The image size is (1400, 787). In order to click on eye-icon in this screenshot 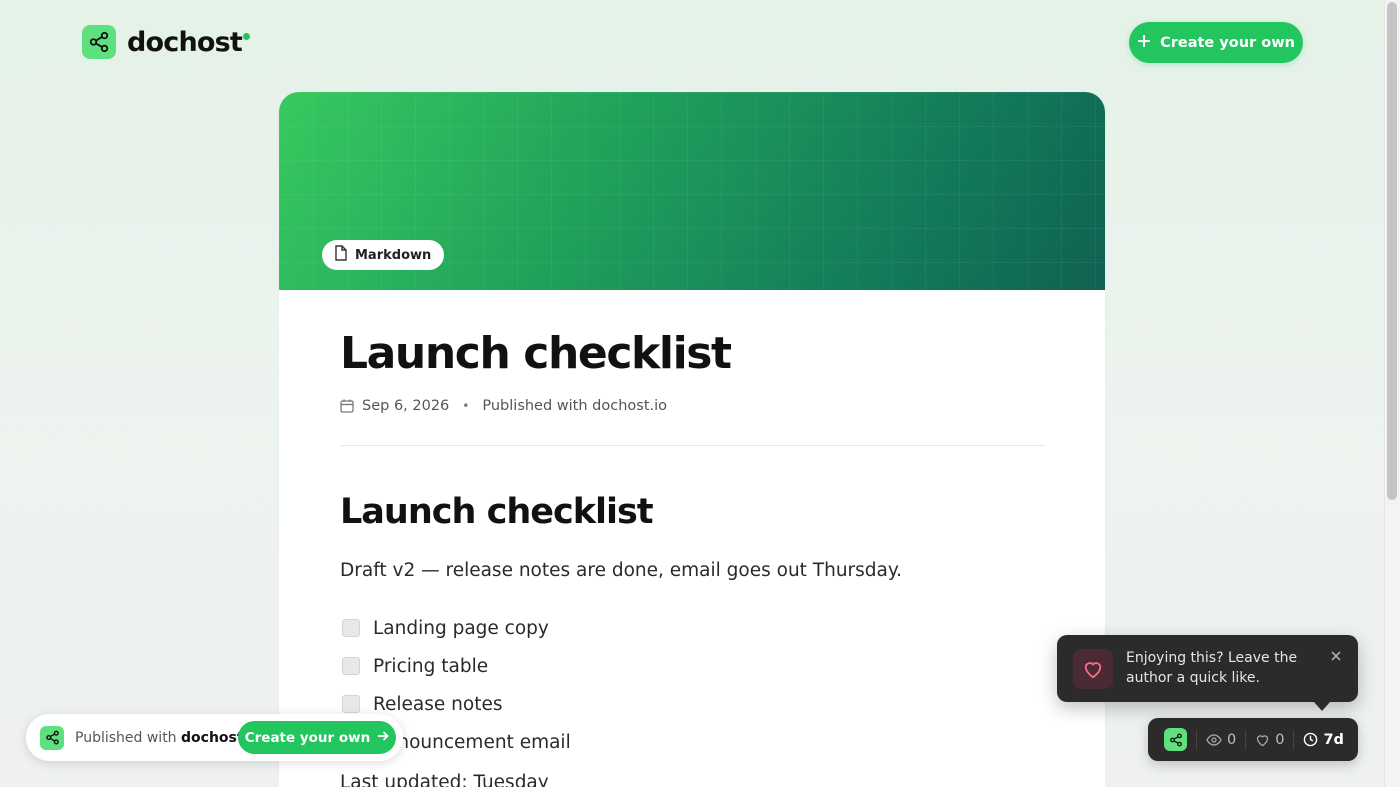, I will do `click(1214, 739)`.